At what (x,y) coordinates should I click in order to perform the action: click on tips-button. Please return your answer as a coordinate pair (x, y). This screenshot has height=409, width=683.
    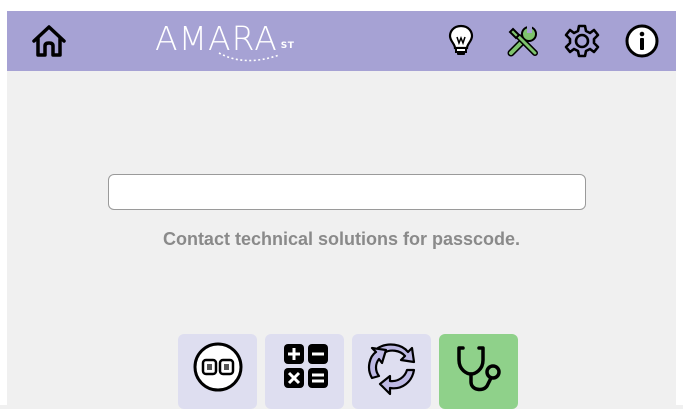
    Looking at the image, I should click on (461, 41).